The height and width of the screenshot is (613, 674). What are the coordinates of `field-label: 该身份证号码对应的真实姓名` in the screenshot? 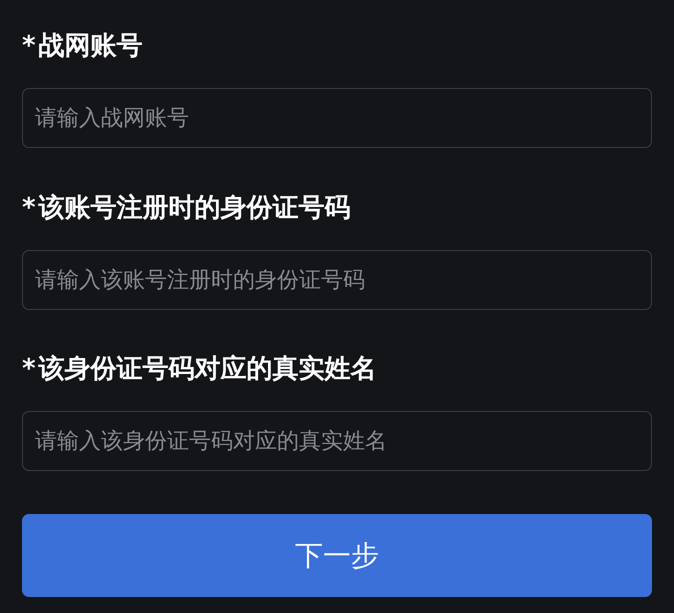 It's located at (207, 369).